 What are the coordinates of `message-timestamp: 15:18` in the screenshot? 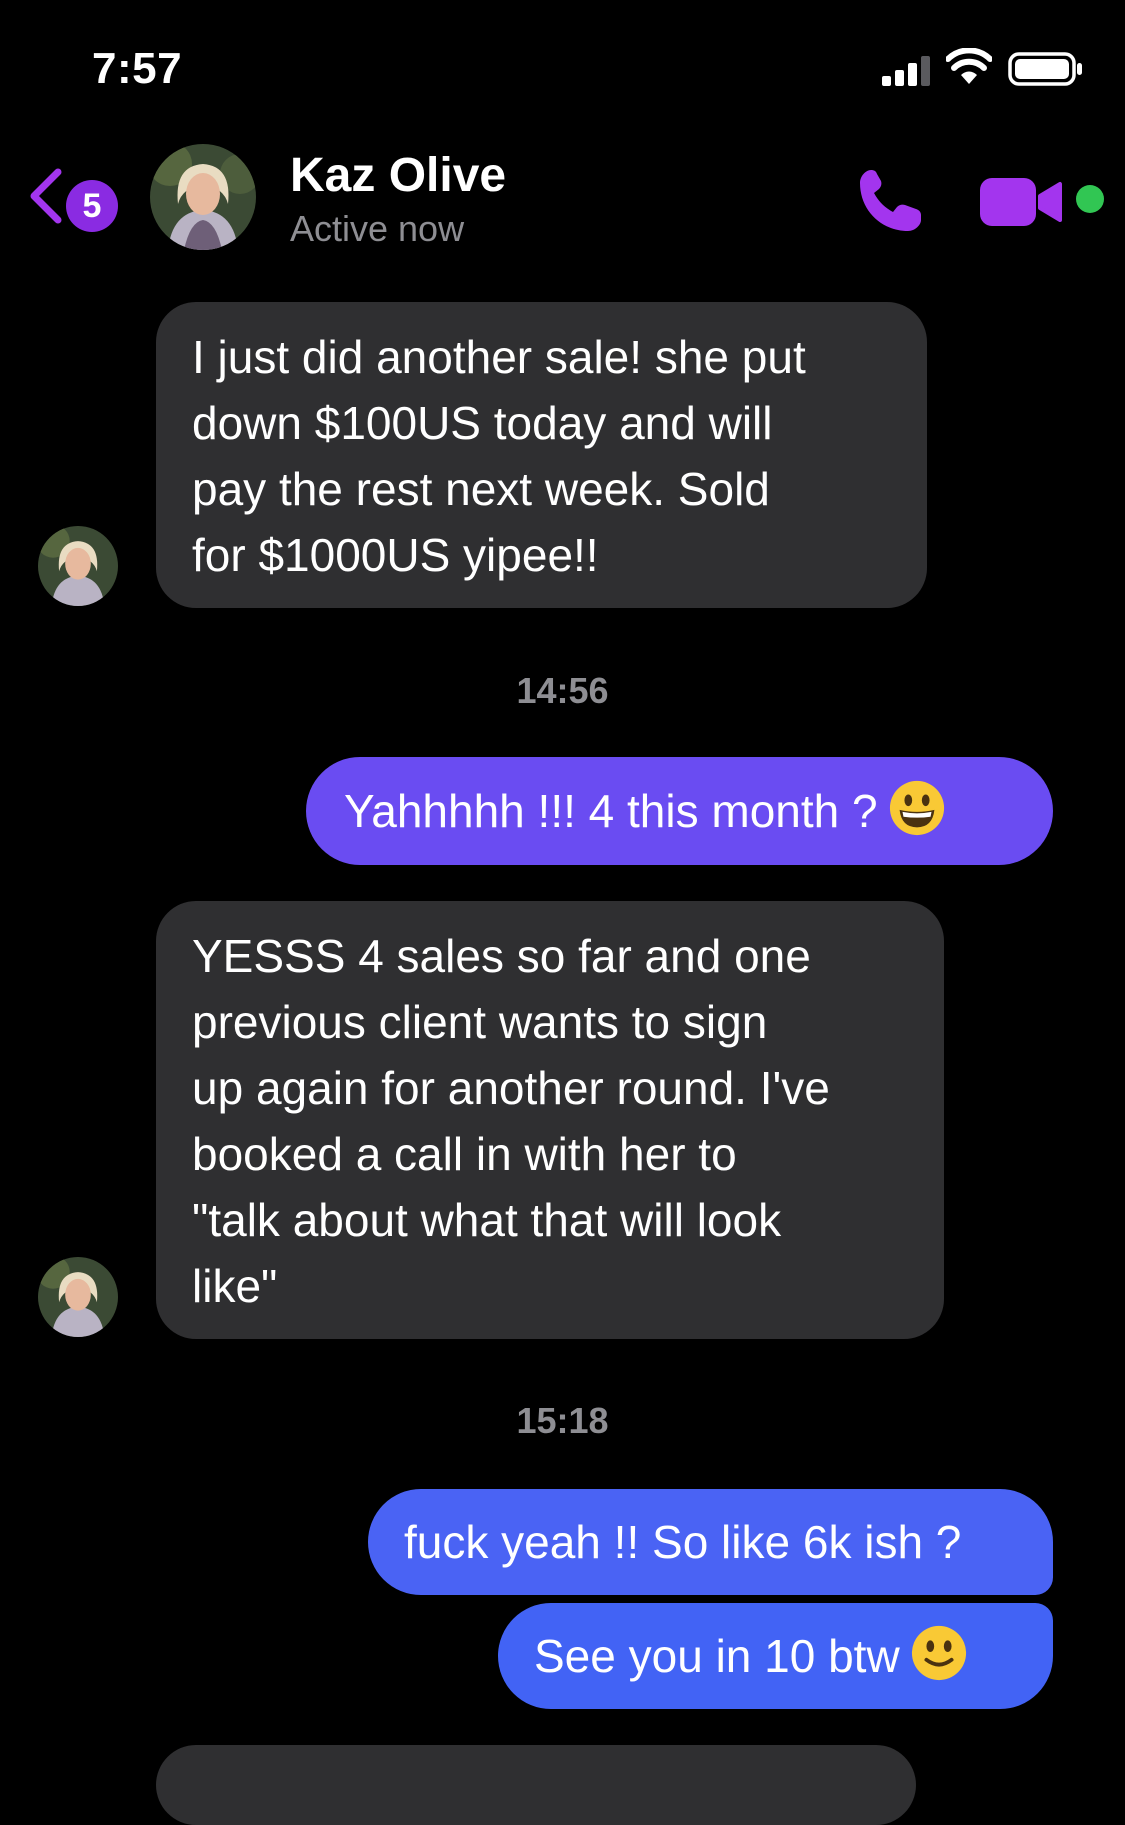 It's located at (562, 1420).